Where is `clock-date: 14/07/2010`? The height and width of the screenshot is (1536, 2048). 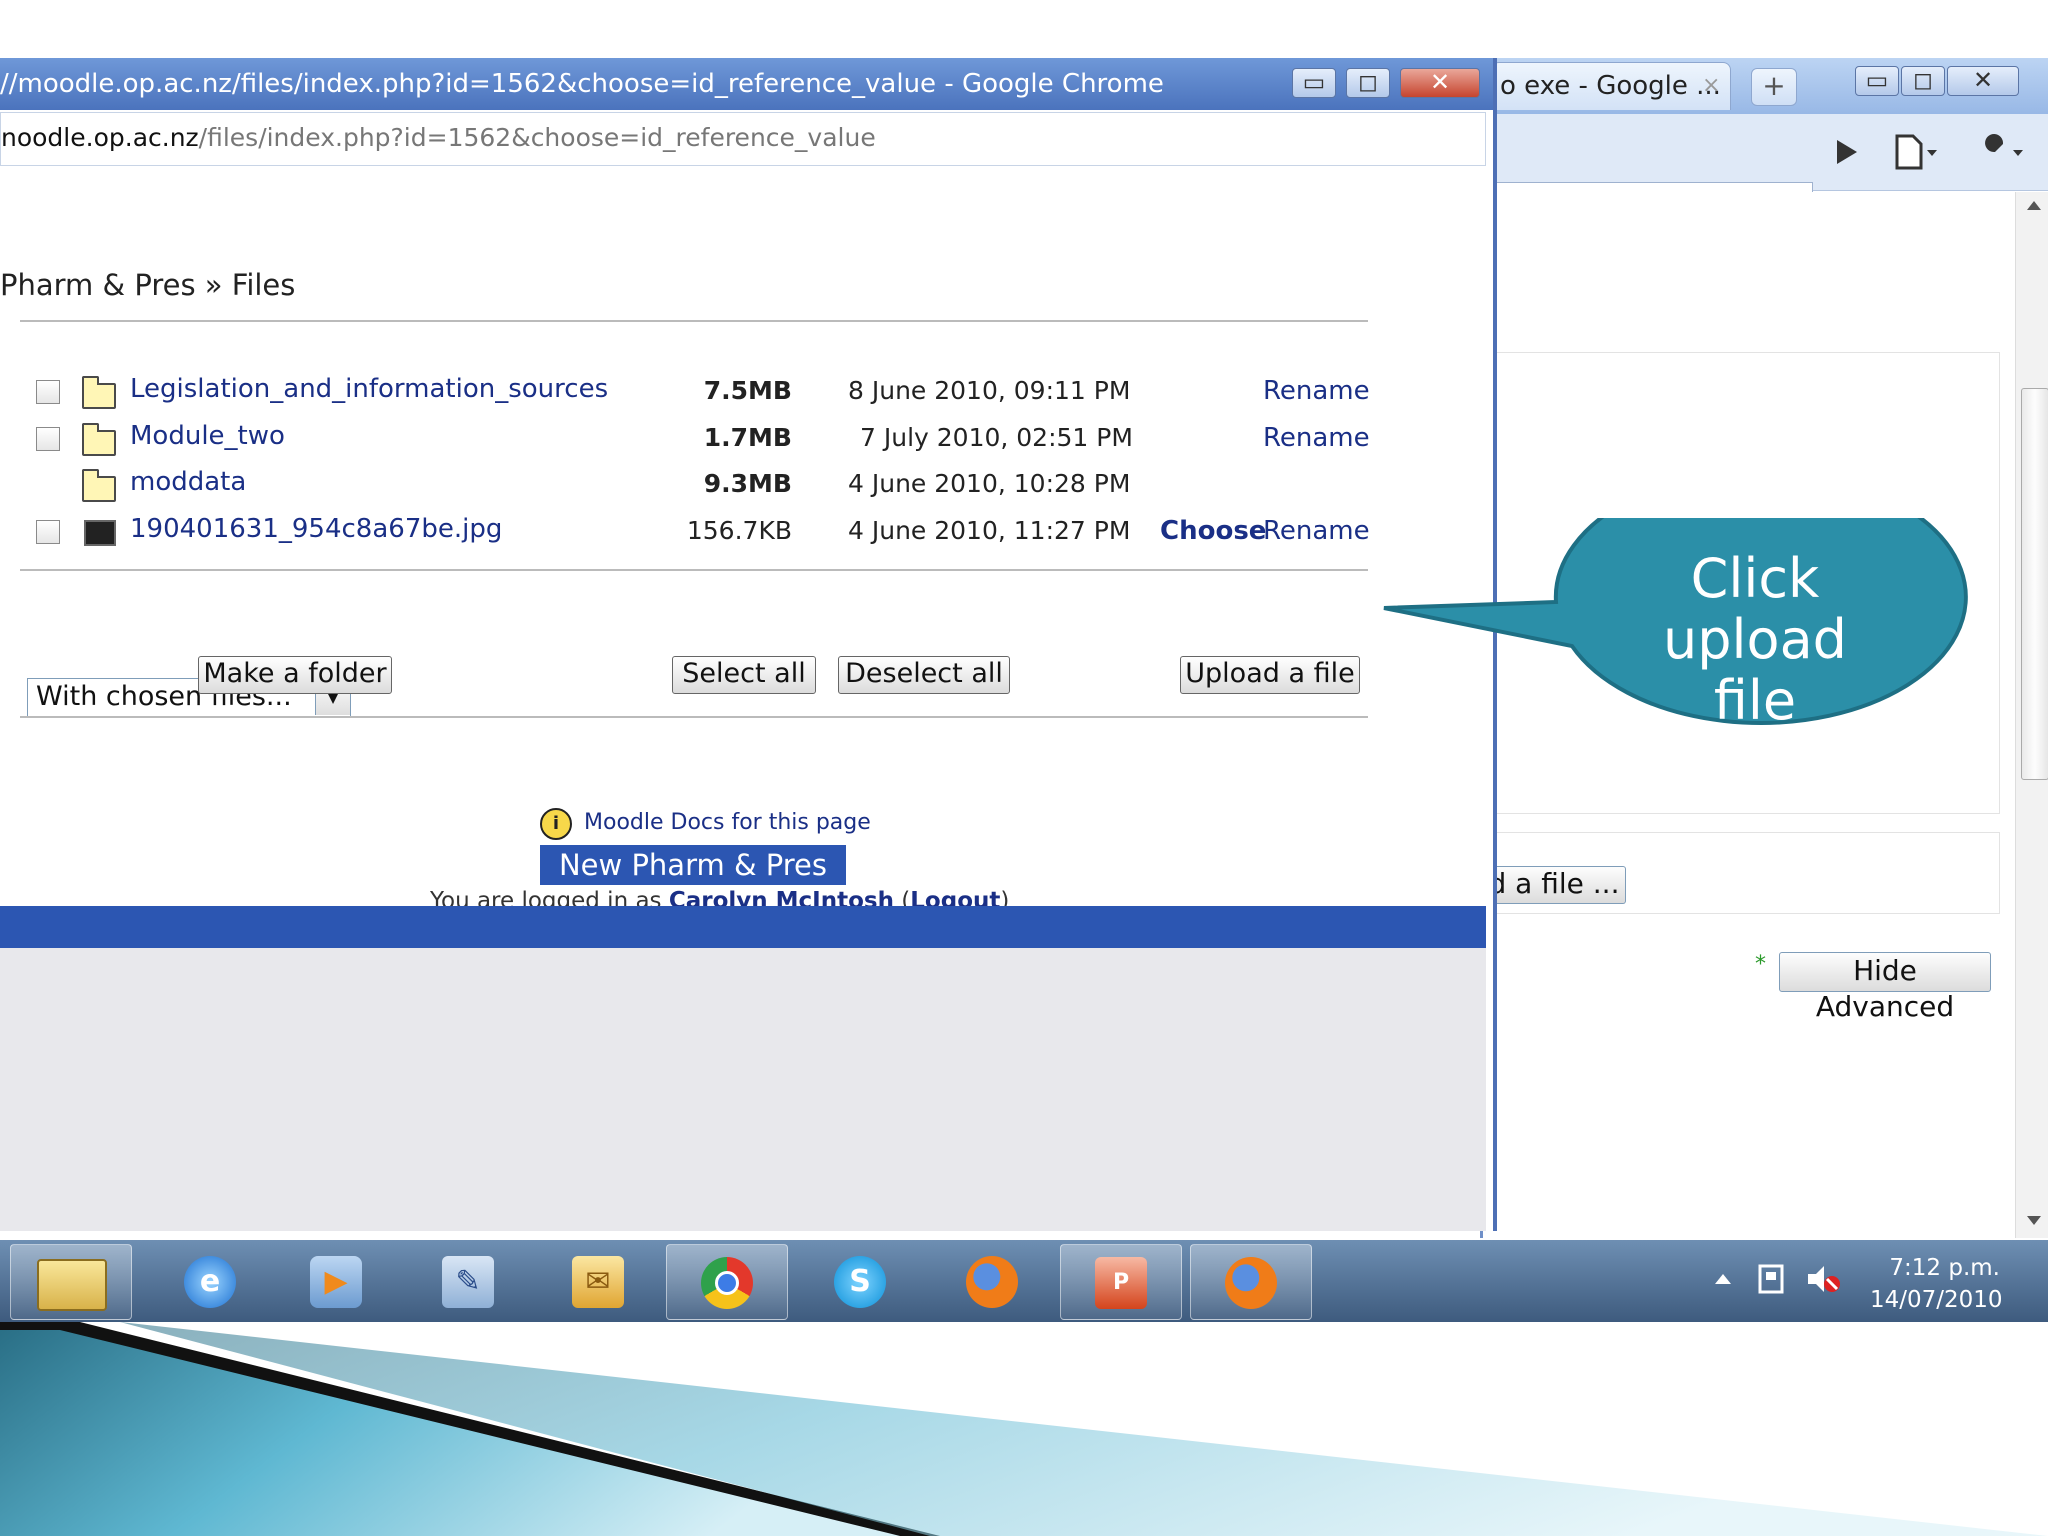 clock-date: 14/07/2010 is located at coordinates (1936, 1300).